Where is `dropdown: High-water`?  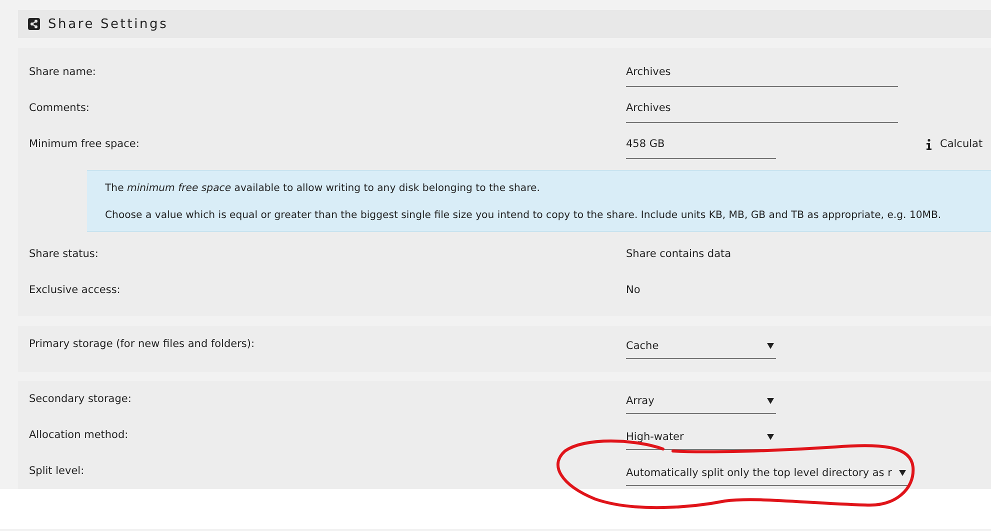 dropdown: High-water is located at coordinates (701, 437).